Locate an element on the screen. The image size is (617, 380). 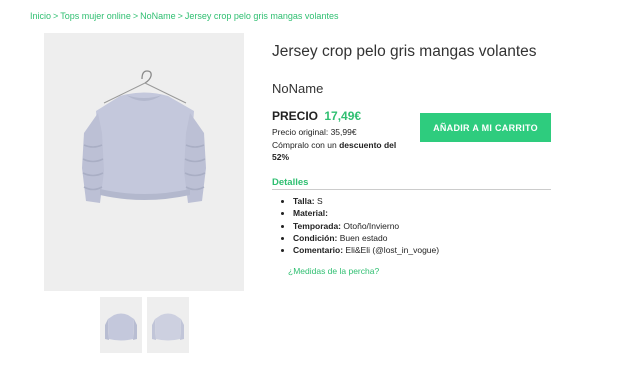
thumbnail-front is located at coordinates (121, 325).